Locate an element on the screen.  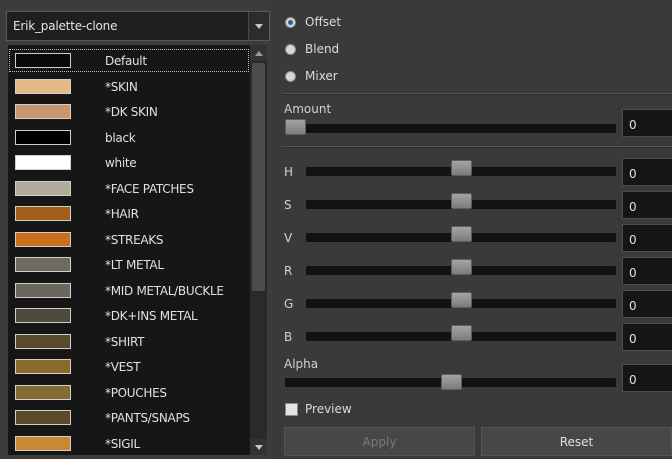
channel-value-field-h: 0 is located at coordinates (647, 172).